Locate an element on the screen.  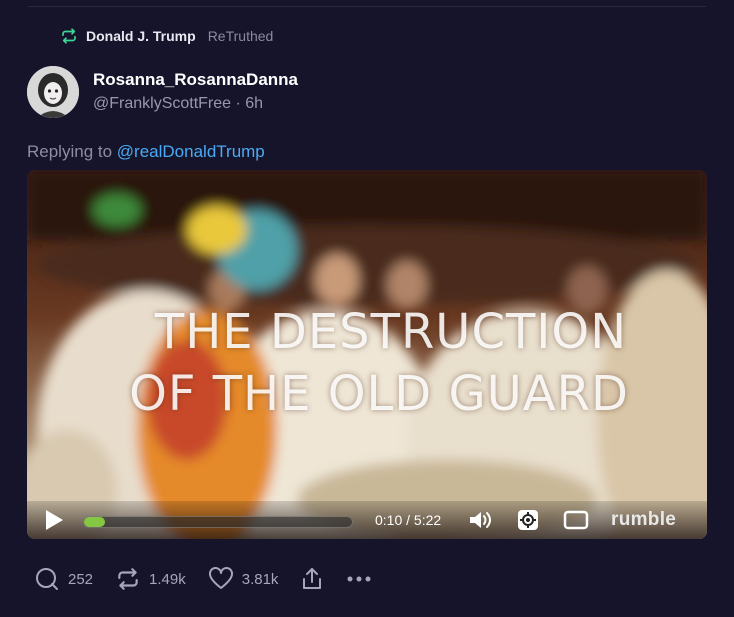
video-controls: 0:10 / 5:22 rumble is located at coordinates (367, 520).